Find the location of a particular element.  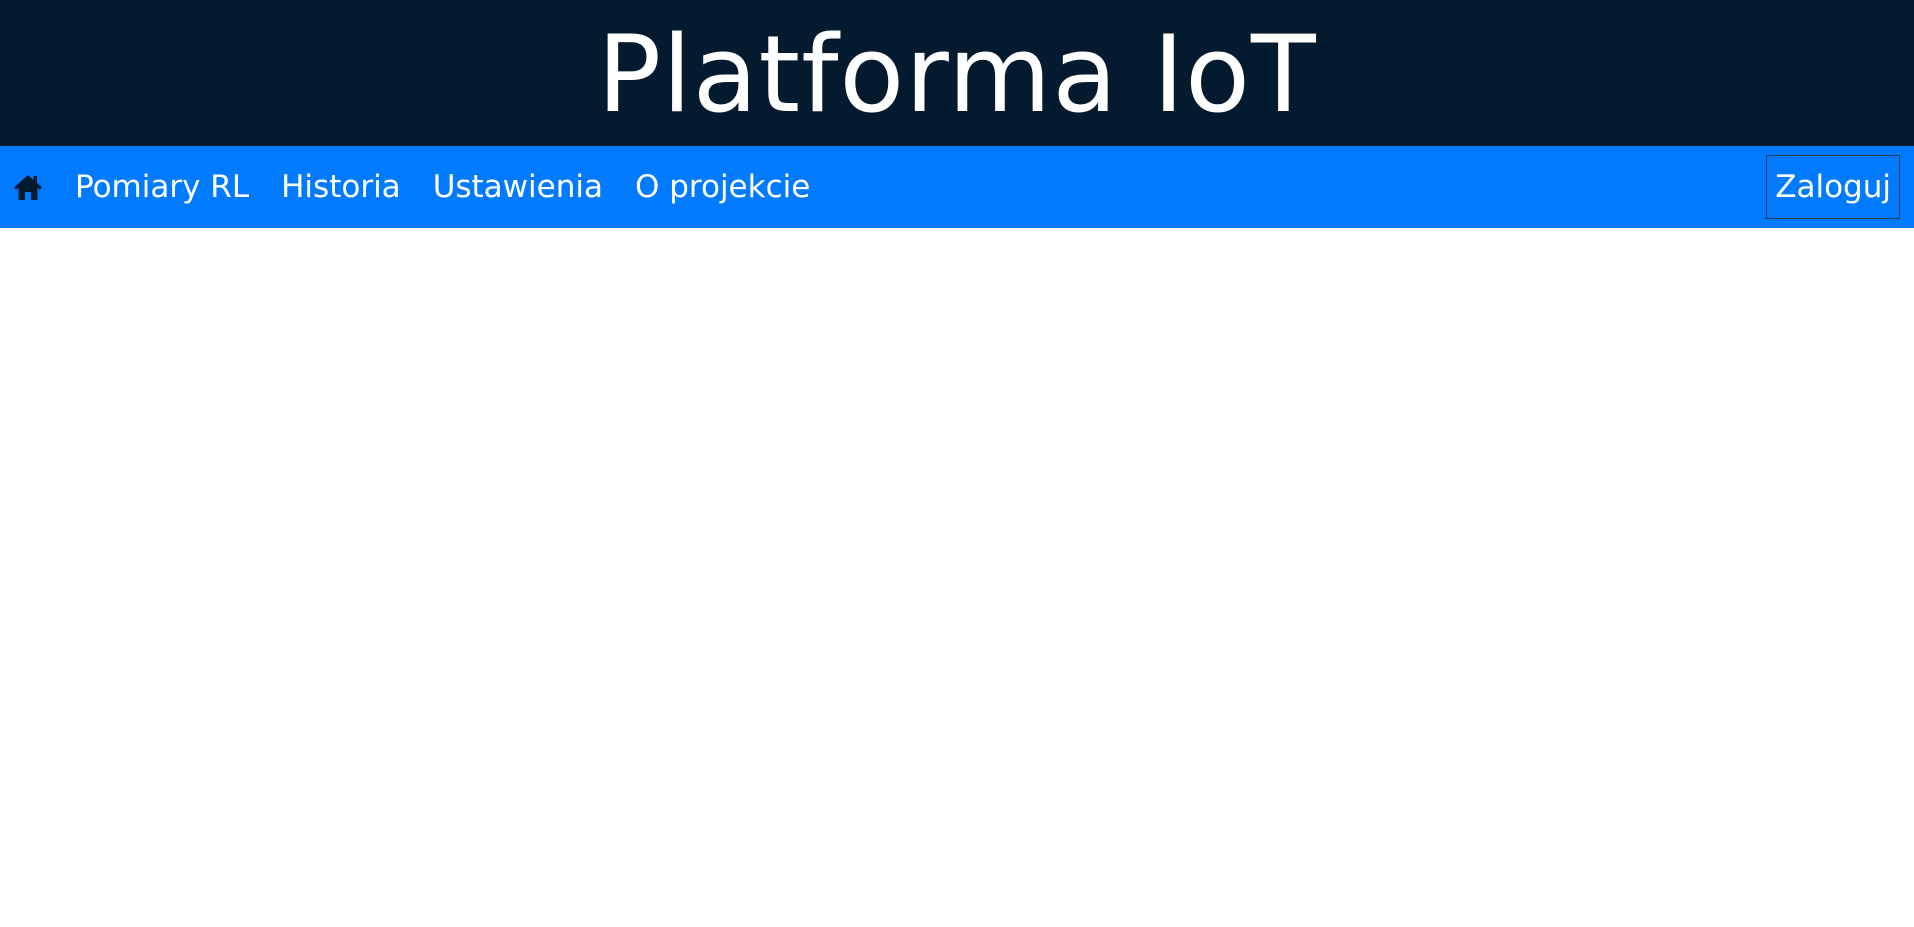

nav-item-ustawienia: Ustawienia is located at coordinates (518, 187).